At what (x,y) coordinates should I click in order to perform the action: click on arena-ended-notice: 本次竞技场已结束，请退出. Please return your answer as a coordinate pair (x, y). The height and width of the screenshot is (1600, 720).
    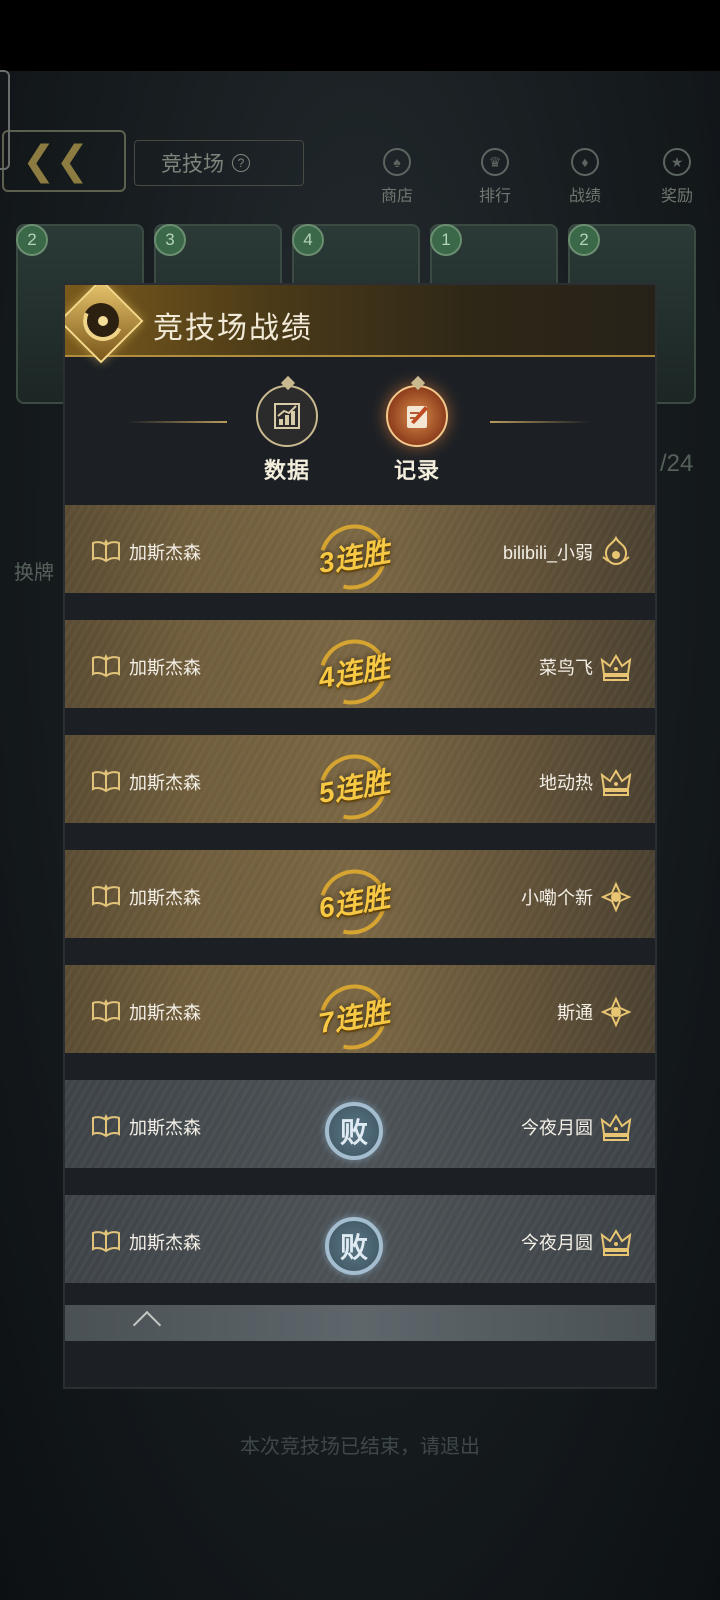
    Looking at the image, I should click on (360, 1447).